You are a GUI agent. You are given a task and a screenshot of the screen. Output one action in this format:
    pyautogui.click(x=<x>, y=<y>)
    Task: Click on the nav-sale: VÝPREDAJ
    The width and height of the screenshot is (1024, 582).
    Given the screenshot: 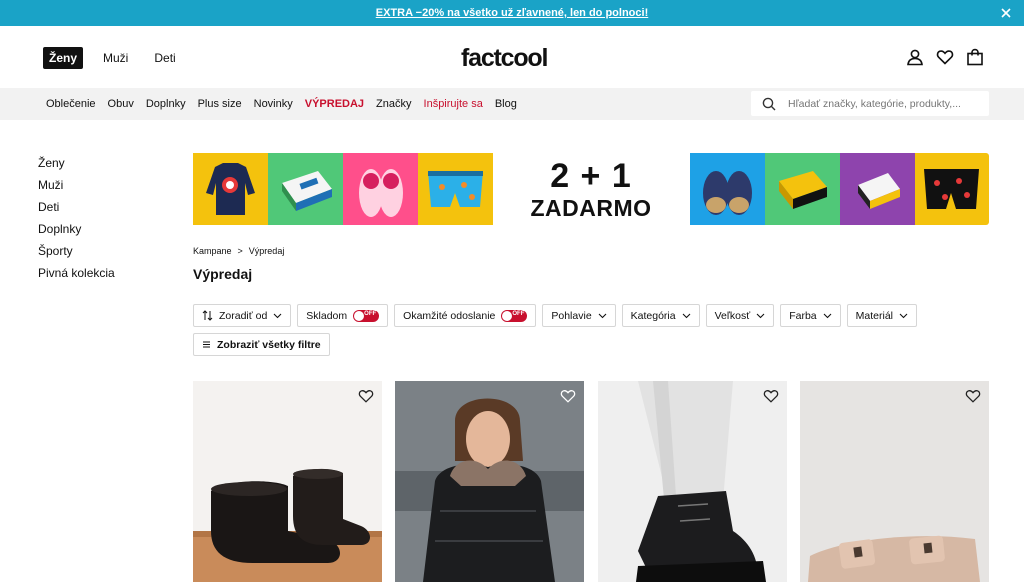 What is the action you would take?
    pyautogui.click(x=334, y=104)
    